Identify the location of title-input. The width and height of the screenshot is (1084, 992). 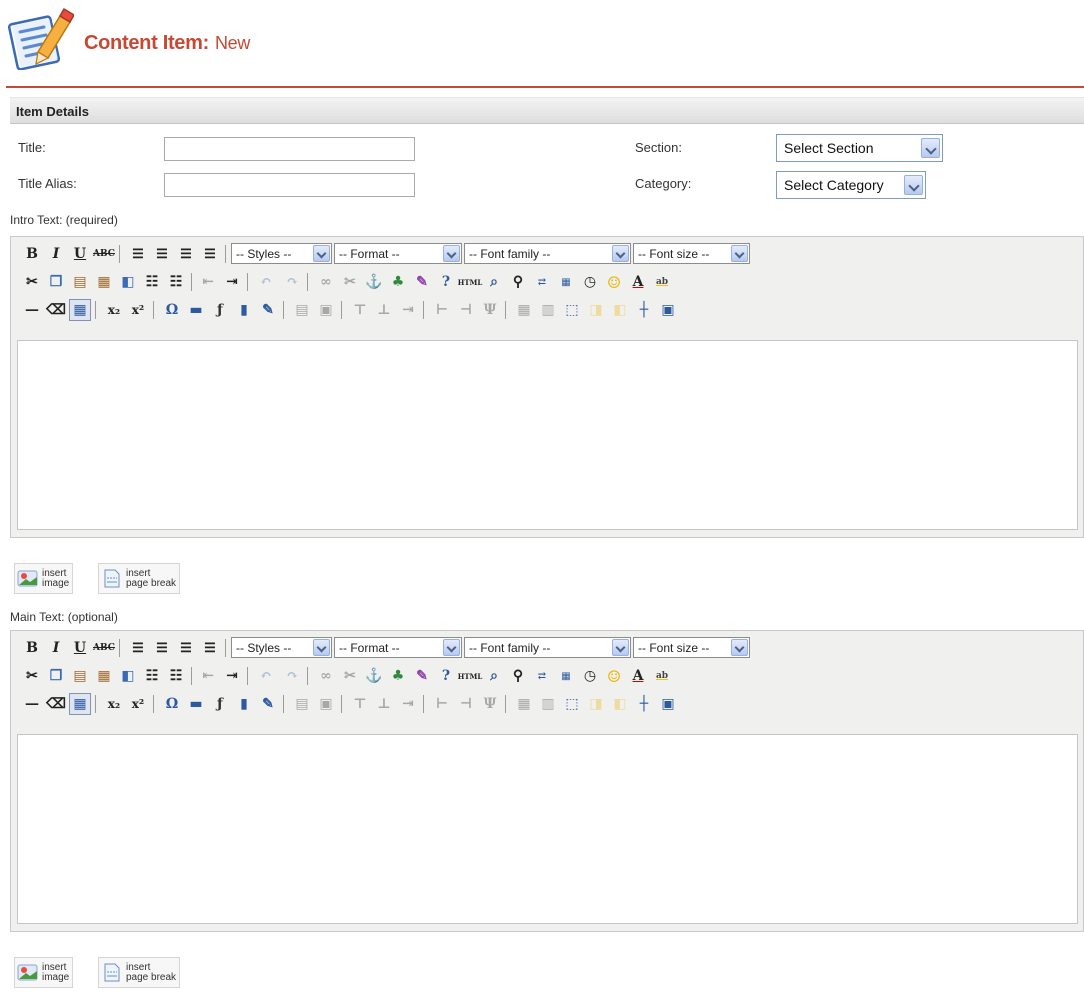
(289, 149).